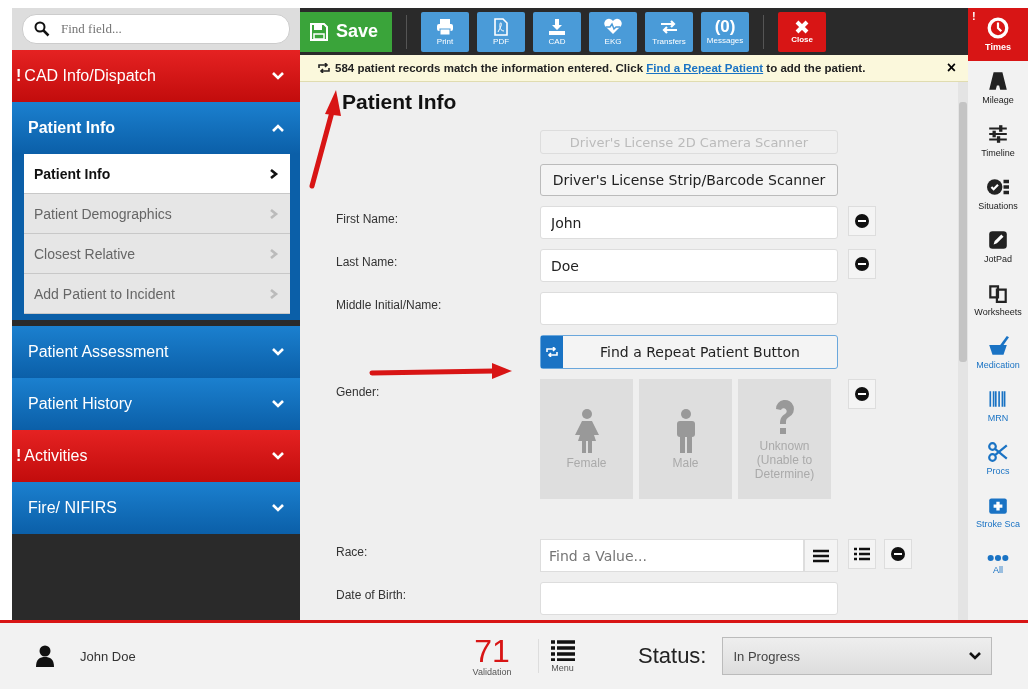 This screenshot has height=689, width=1028. What do you see at coordinates (492, 656) in the screenshot?
I see `validation-button: 71 Validation` at bounding box center [492, 656].